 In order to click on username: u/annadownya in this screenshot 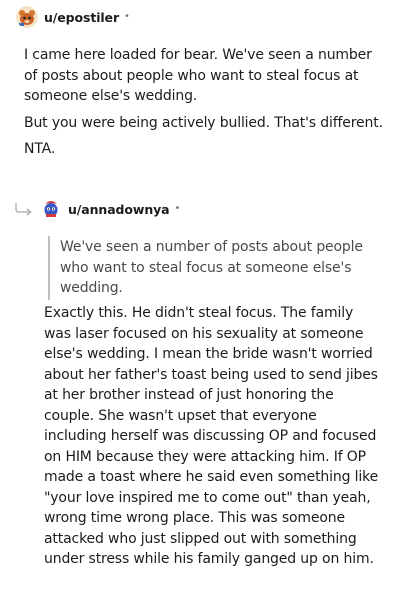, I will do `click(119, 209)`.